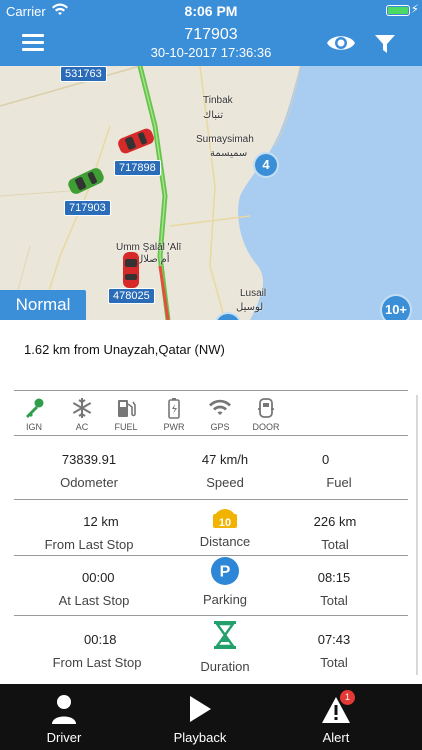  Describe the element at coordinates (225, 666) in the screenshot. I see `duration-label: Duration` at that location.